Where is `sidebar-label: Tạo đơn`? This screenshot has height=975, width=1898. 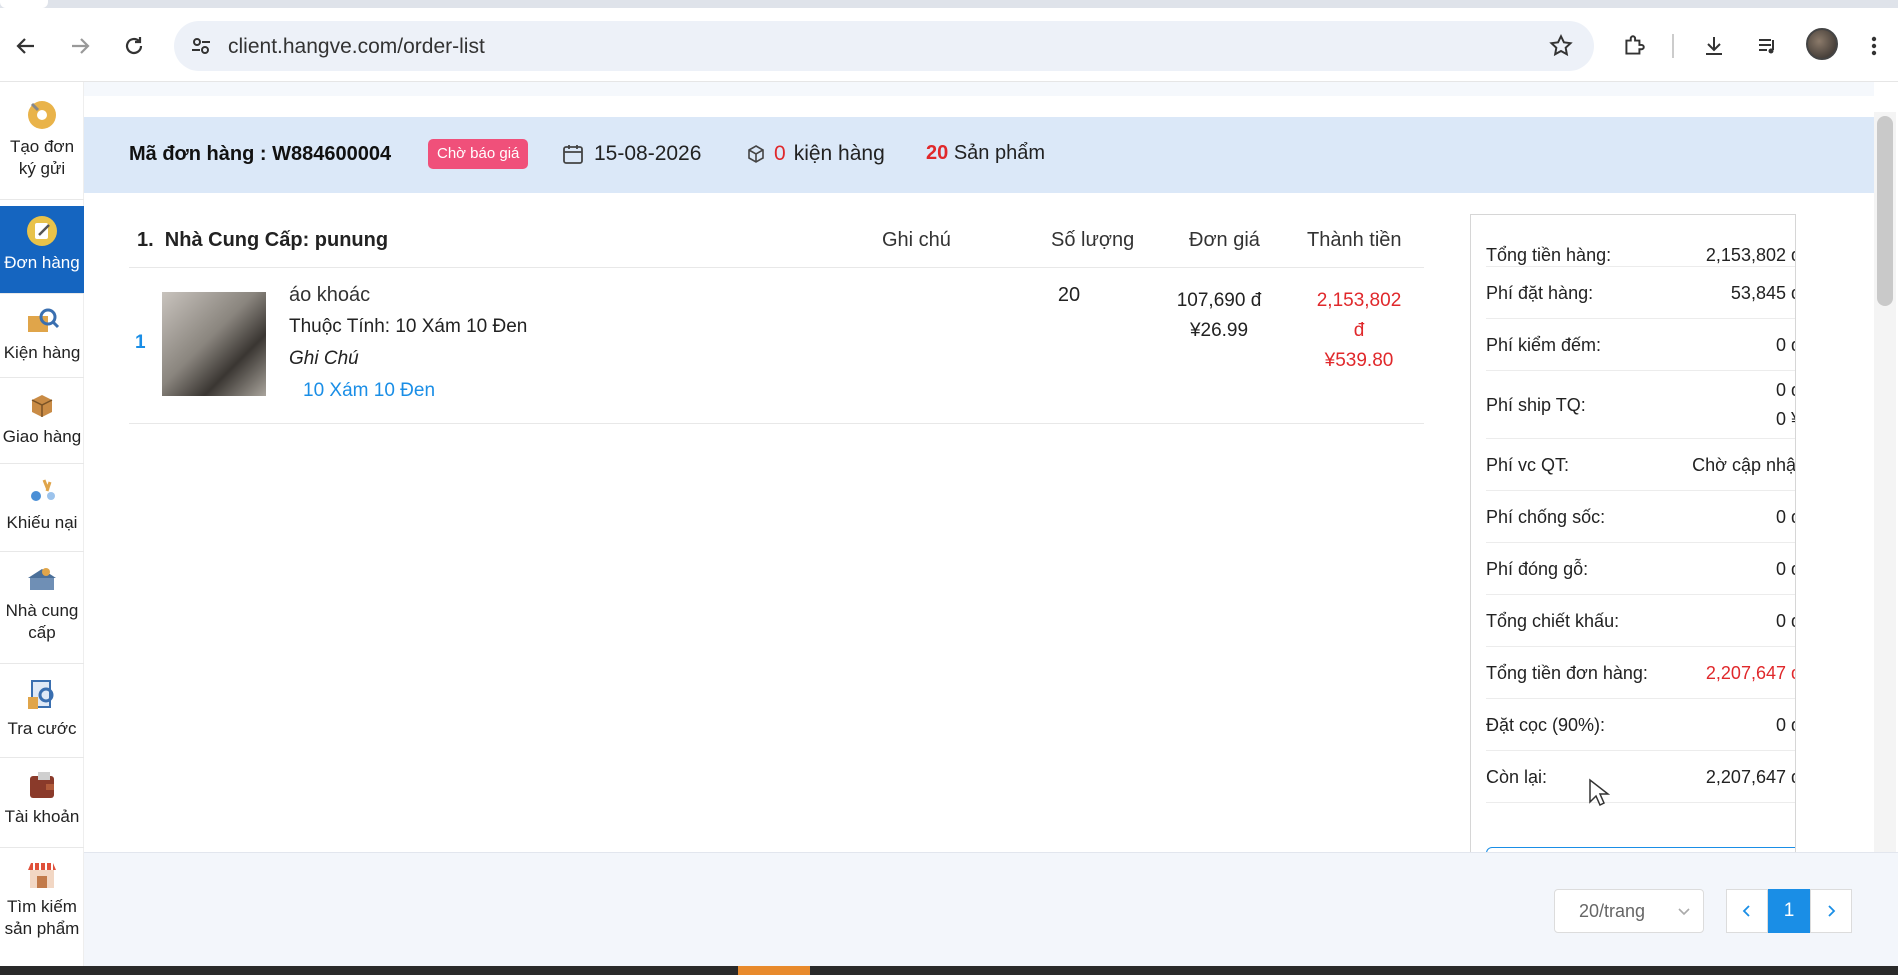 sidebar-label: Tạo đơn is located at coordinates (42, 146).